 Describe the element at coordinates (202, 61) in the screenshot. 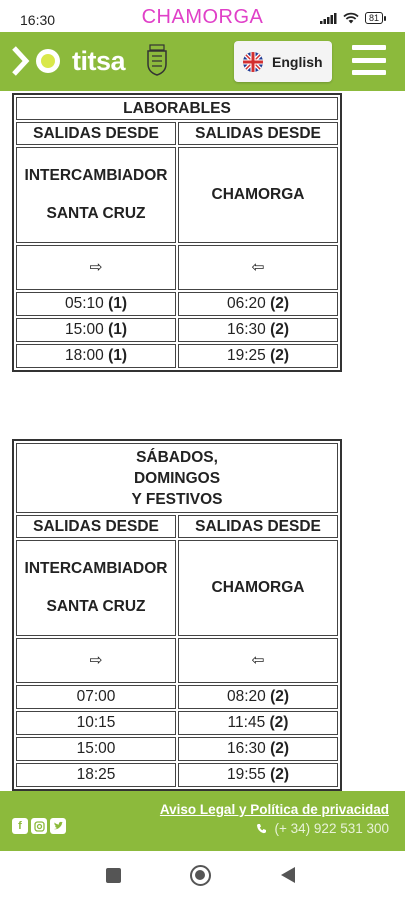

I see `app-header: titsa English` at that location.